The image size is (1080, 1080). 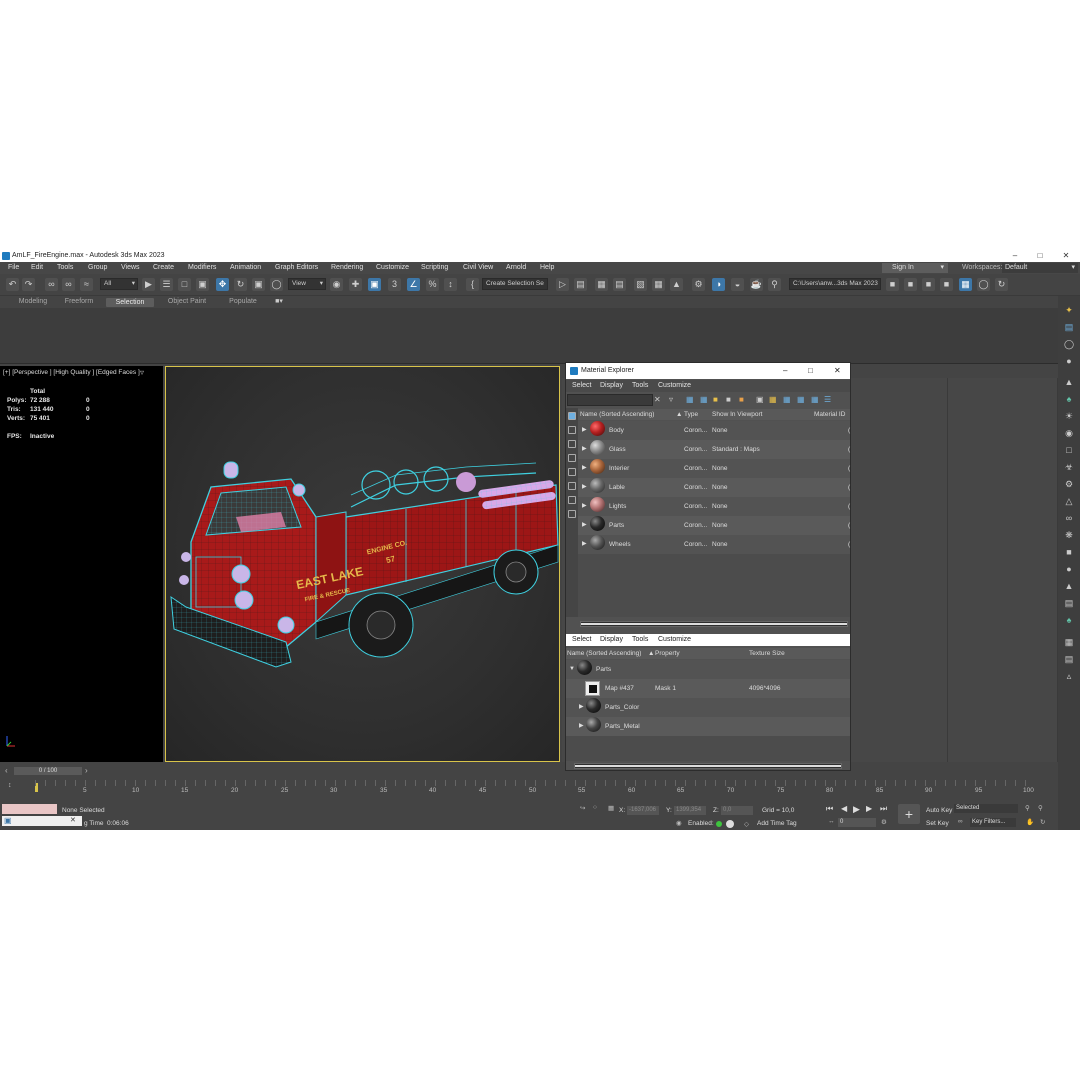 What do you see at coordinates (658, 284) in the screenshot?
I see `schematic-view-icon: ▦` at bounding box center [658, 284].